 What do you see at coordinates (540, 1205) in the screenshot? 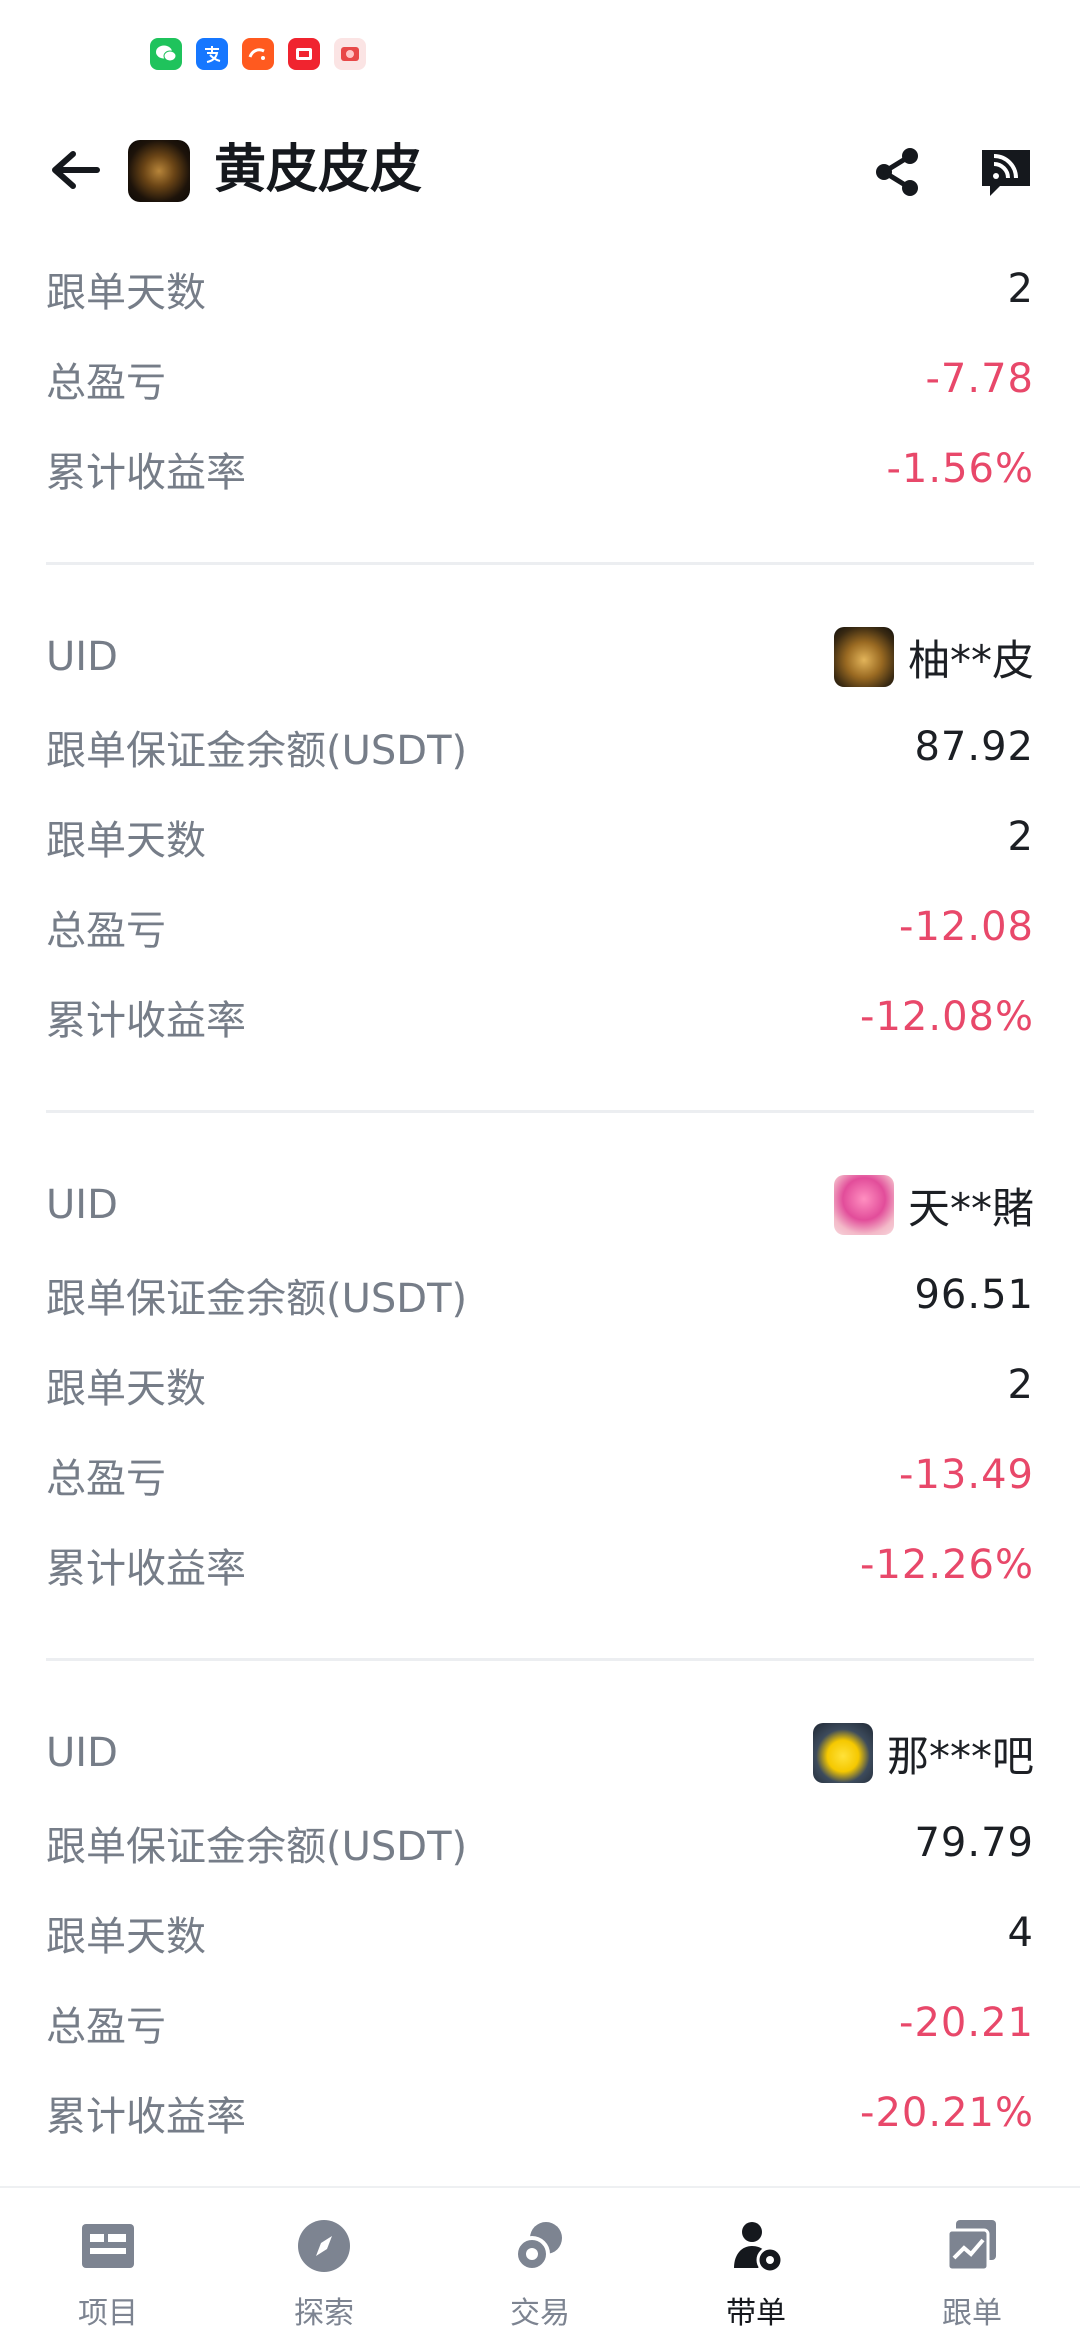
I see `follower-uid-row: UID 天**賭` at bounding box center [540, 1205].